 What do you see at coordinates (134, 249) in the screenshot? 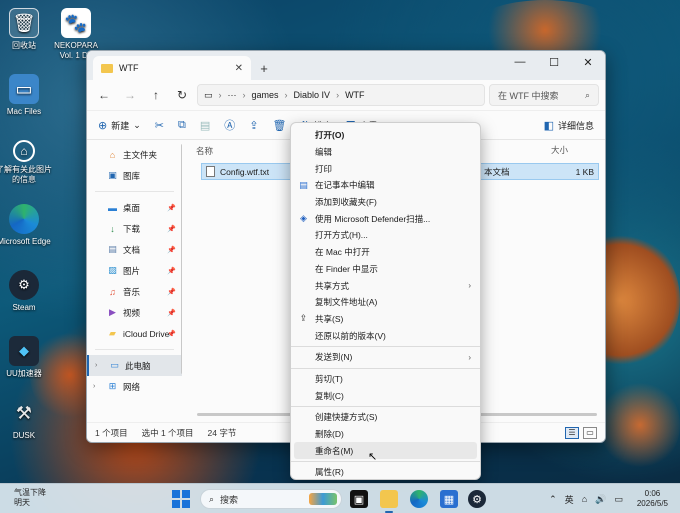
I see `nav-item-documents: ▤ 文档 📌` at bounding box center [134, 249].